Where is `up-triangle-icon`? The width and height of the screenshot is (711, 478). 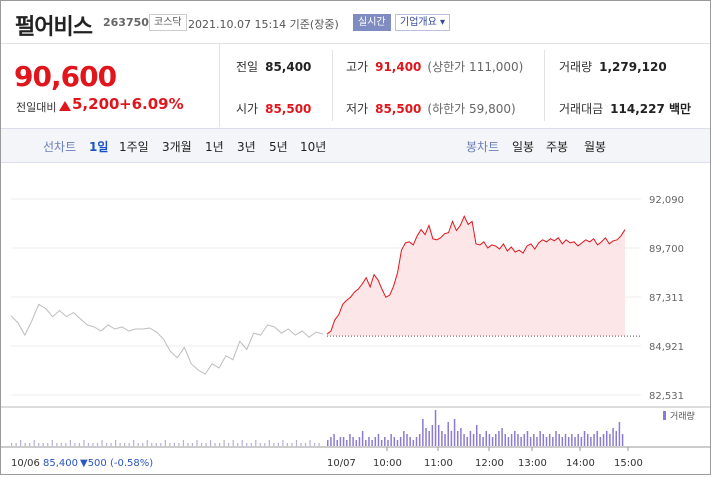 up-triangle-icon is located at coordinates (65, 106).